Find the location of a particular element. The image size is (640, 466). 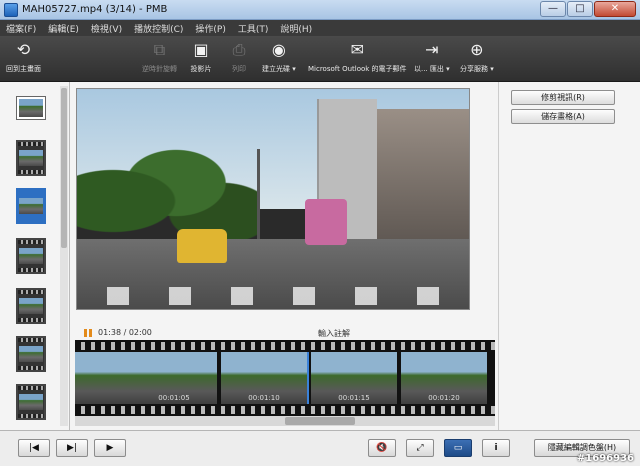

filmstrip-frame: 00:01:20 is located at coordinates (445, 378).